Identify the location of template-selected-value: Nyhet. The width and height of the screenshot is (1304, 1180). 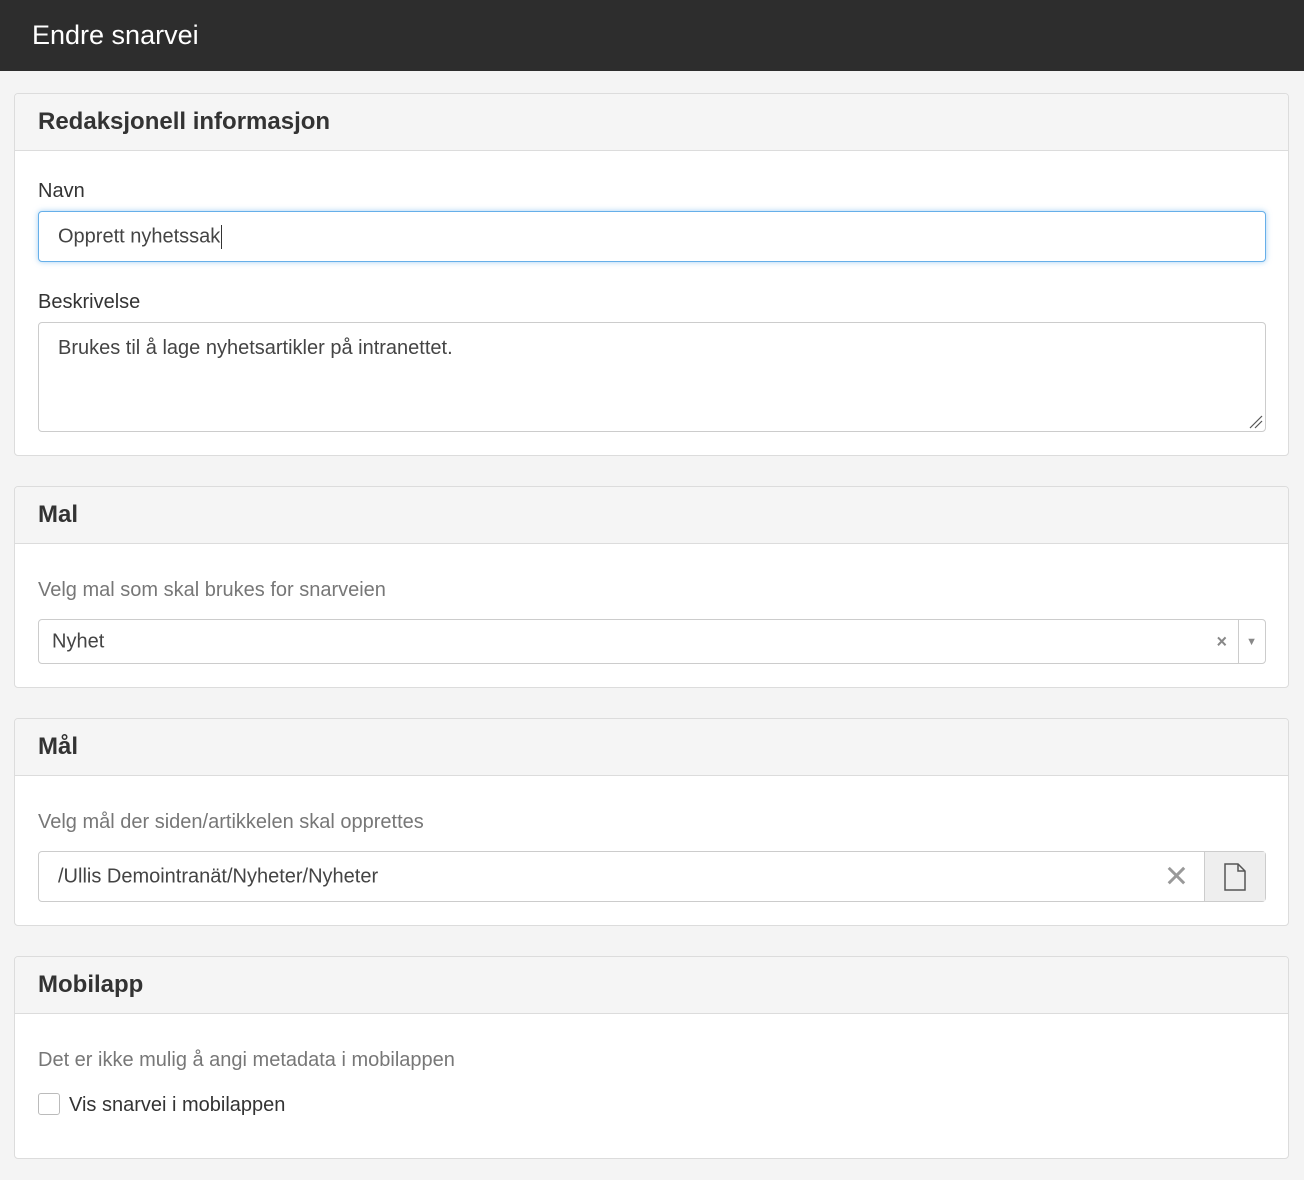
(78, 641).